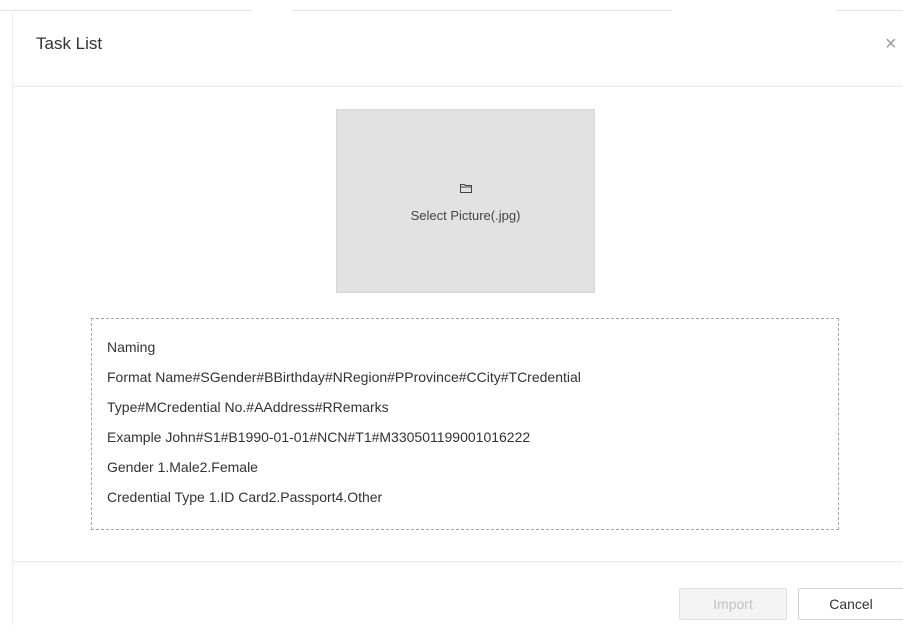 The width and height of the screenshot is (903, 625). I want to click on cancel-button: Cancel, so click(850, 604).